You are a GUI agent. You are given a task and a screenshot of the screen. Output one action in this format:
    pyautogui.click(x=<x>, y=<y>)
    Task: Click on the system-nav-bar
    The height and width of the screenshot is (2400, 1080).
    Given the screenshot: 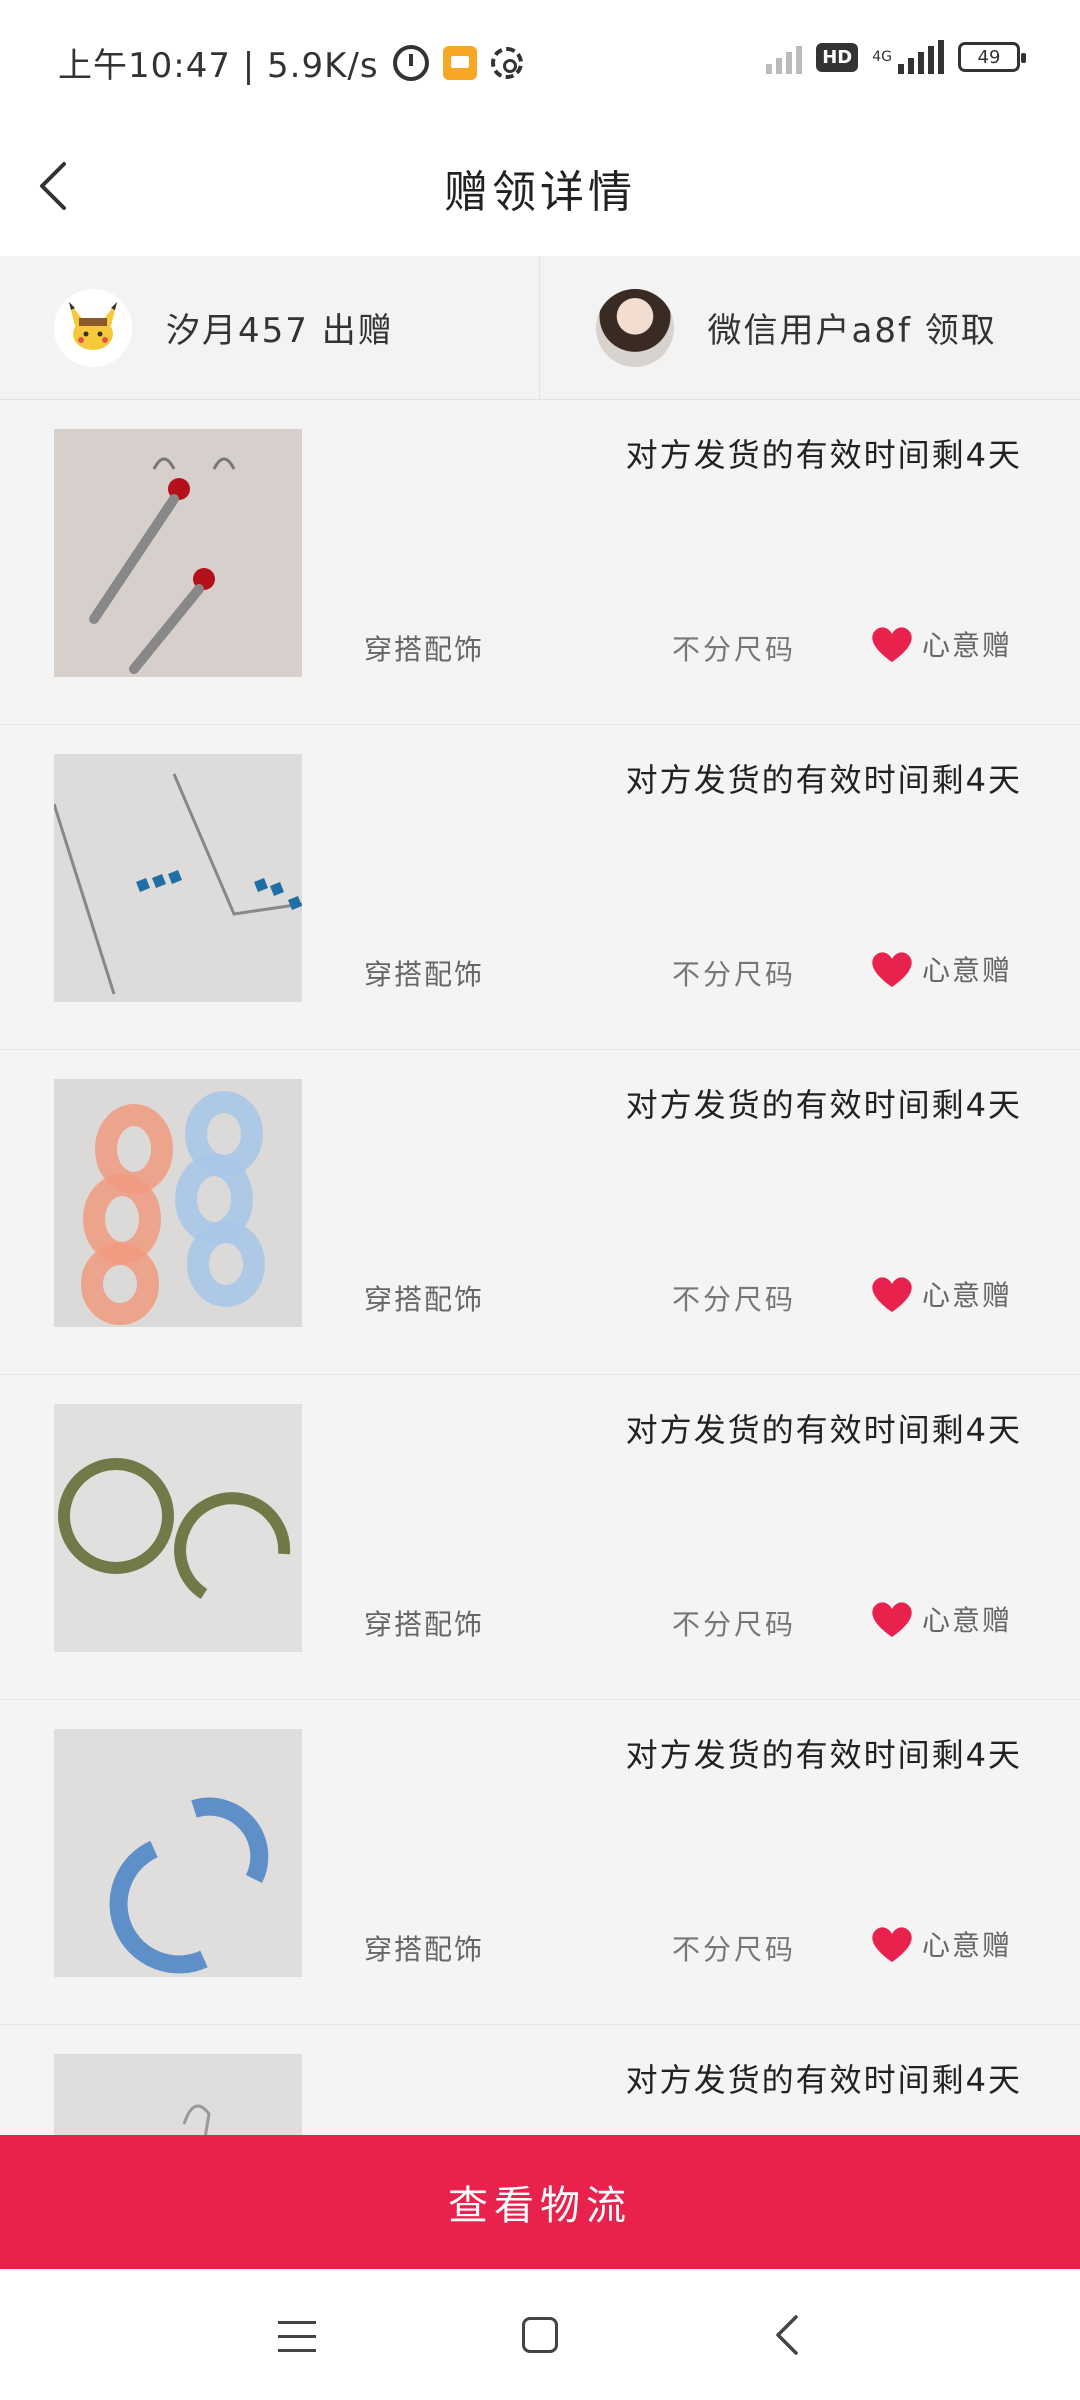 What is the action you would take?
    pyautogui.click(x=540, y=2334)
    